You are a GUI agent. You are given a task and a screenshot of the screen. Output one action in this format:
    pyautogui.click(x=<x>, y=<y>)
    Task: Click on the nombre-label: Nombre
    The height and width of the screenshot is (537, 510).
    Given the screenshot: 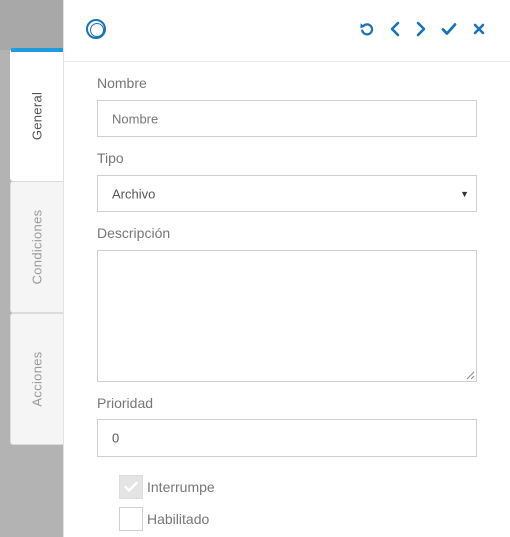 What is the action you would take?
    pyautogui.click(x=122, y=83)
    